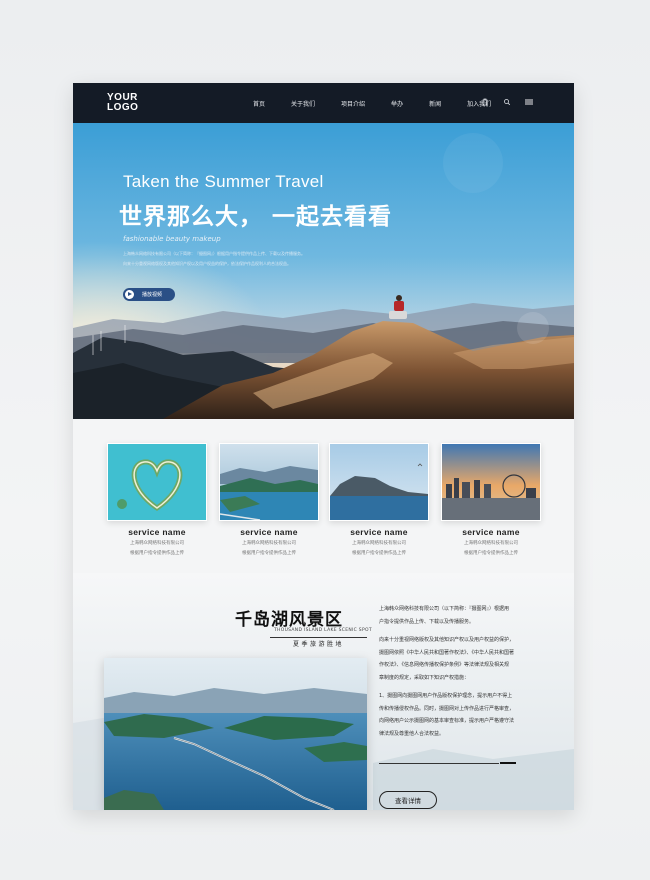  I want to click on hero-title-en: Taken the Summer Travel, so click(223, 181).